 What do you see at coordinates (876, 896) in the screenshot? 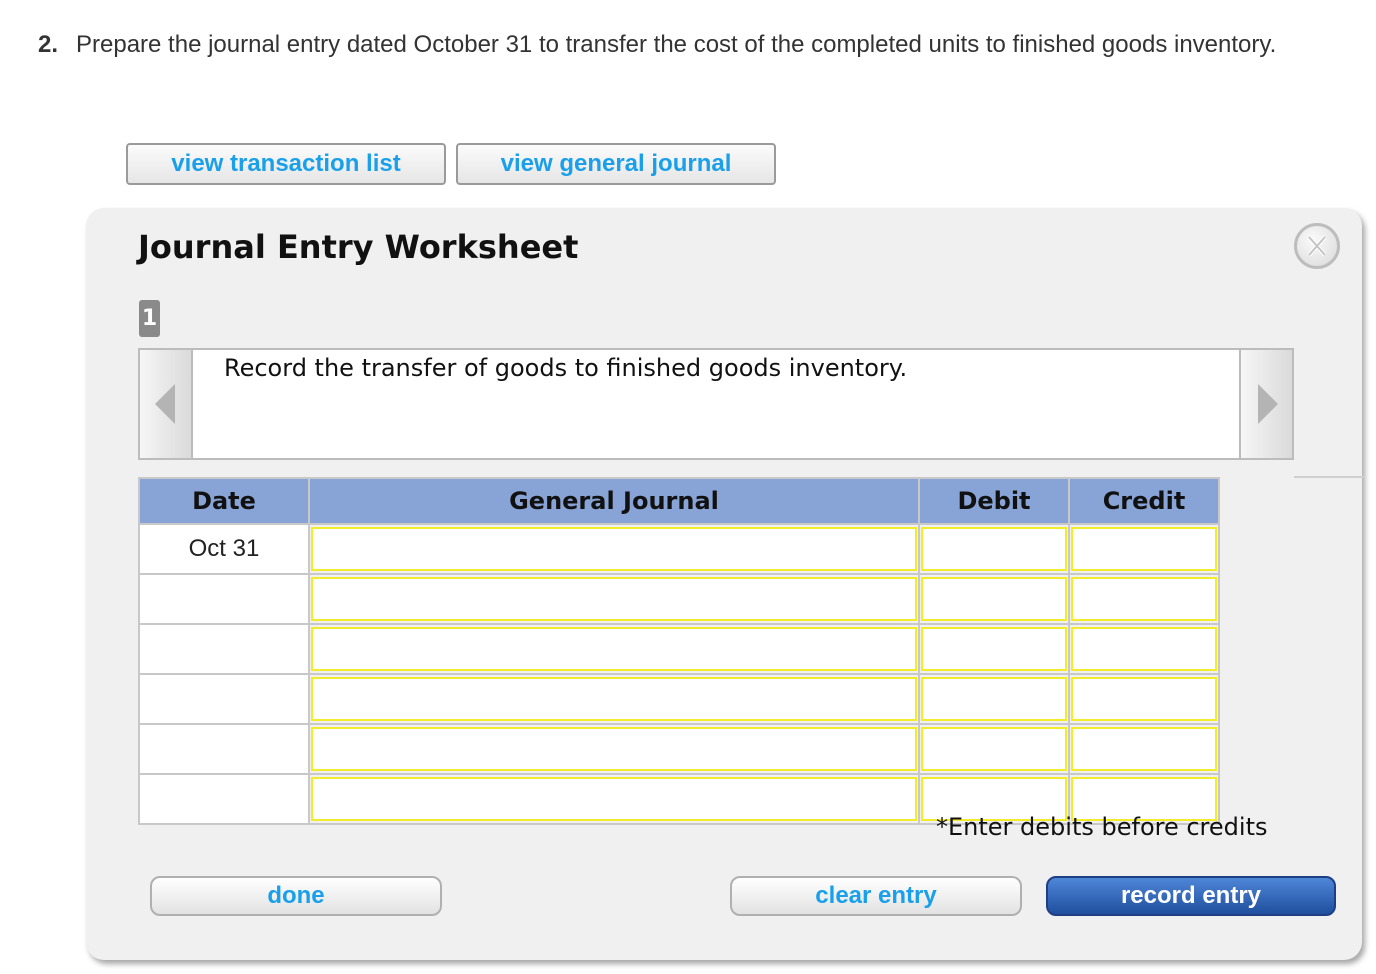
I see `clear-entry-button: clear entry` at bounding box center [876, 896].